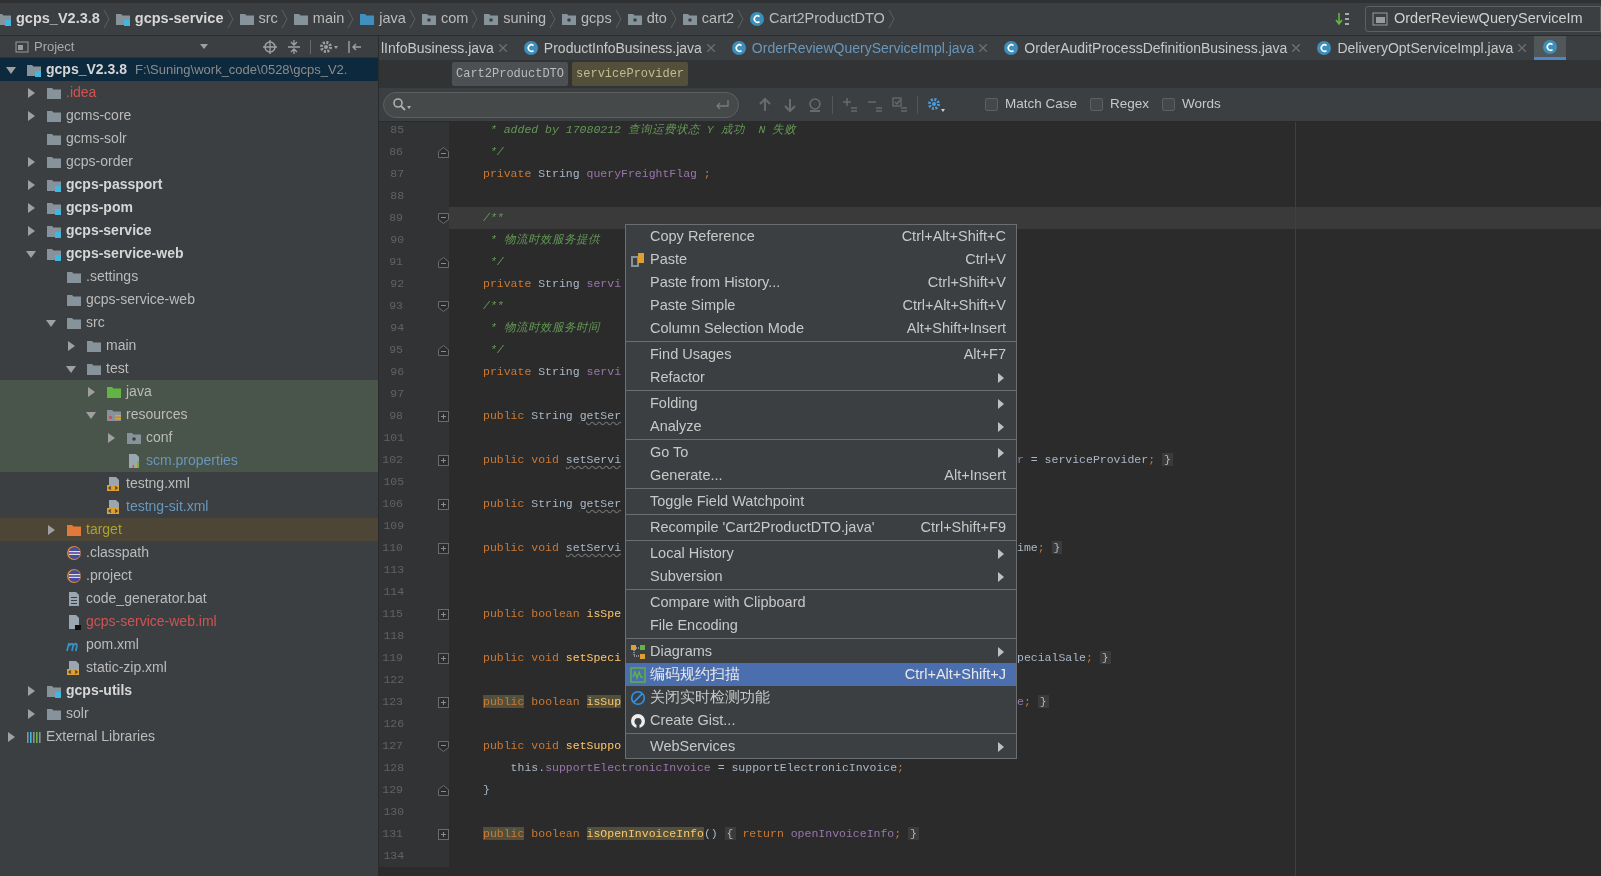 The image size is (1601, 876). I want to click on tree-item-label: gcps-service-web, so click(140, 299).